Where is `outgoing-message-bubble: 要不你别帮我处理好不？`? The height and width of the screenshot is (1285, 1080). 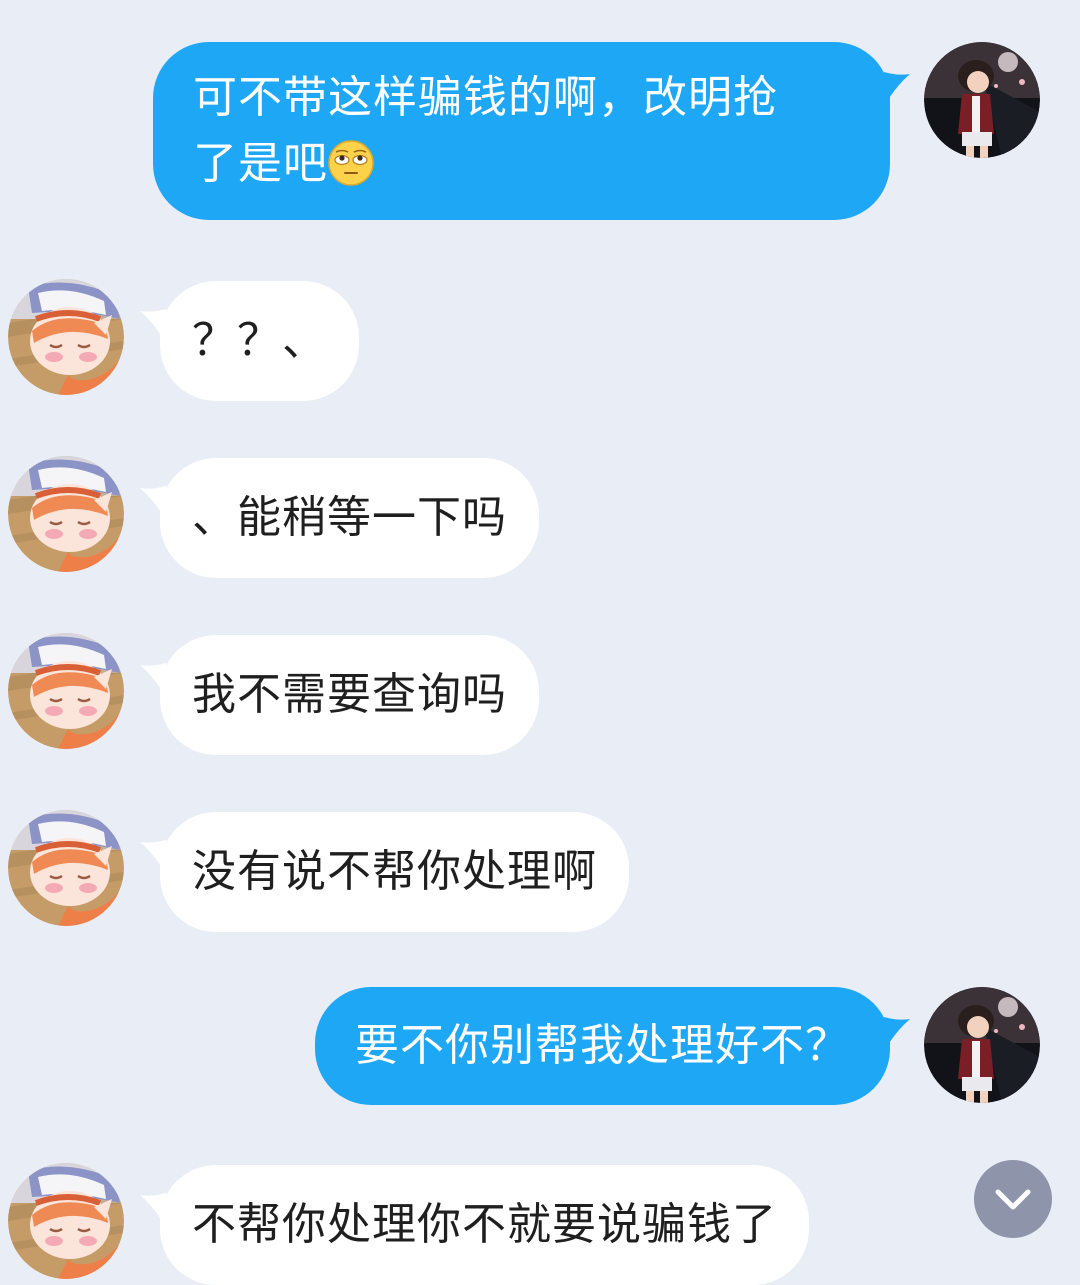 outgoing-message-bubble: 要不你别帮我处理好不？ is located at coordinates (602, 1046).